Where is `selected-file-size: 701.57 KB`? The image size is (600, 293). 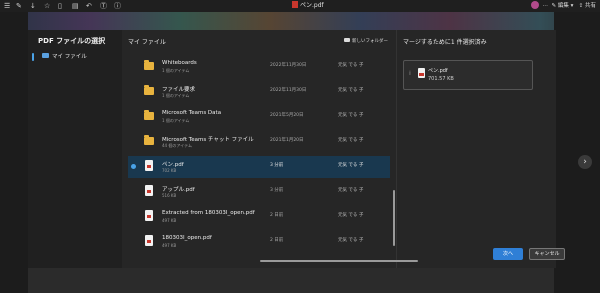
selected-file-size: 701.57 KB is located at coordinates (441, 79).